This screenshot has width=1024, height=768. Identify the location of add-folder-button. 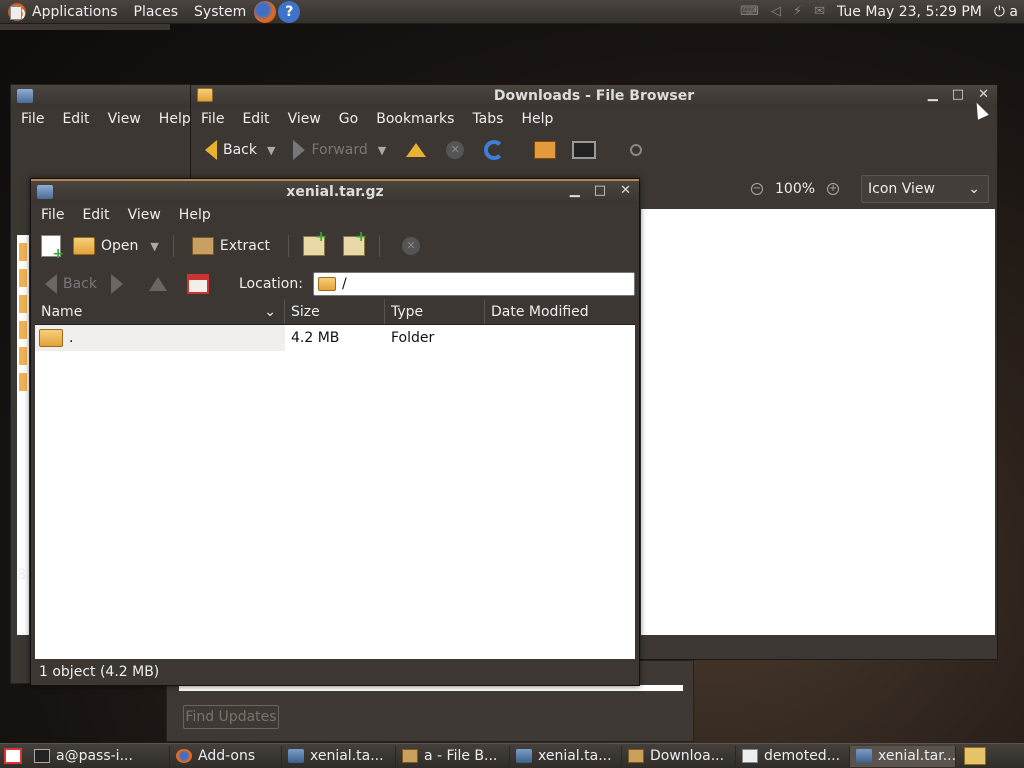
(355, 242).